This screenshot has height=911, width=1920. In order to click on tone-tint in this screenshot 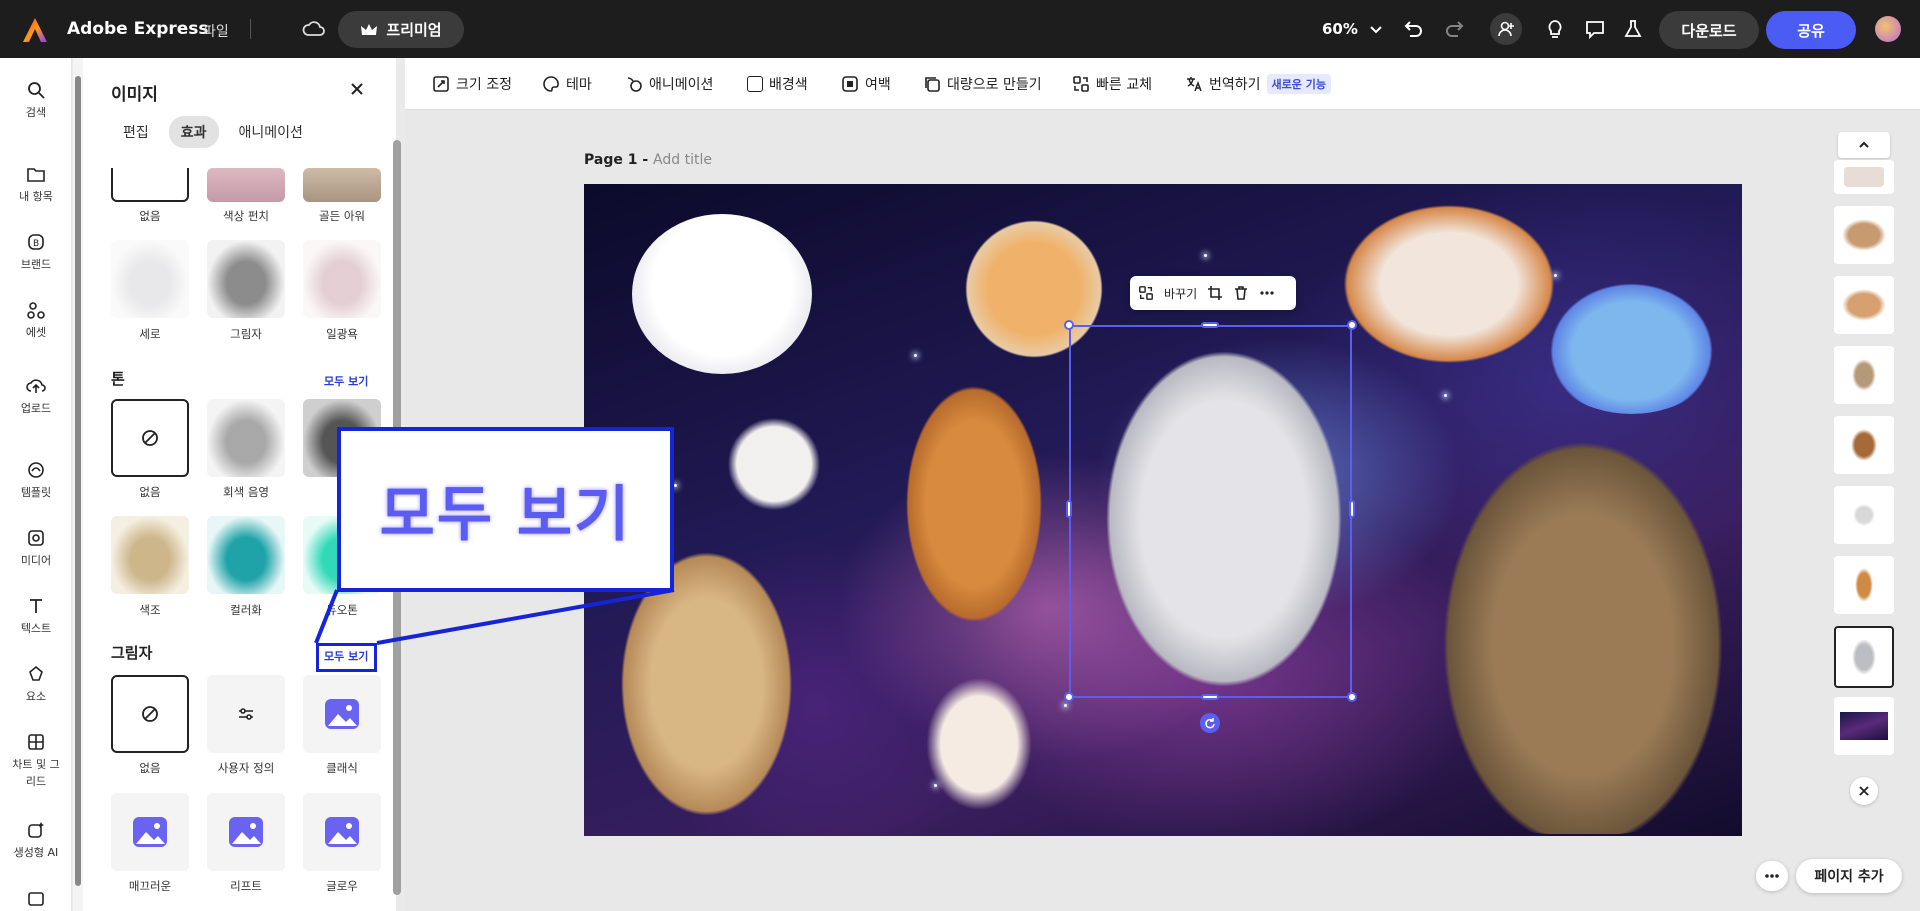, I will do `click(150, 555)`.